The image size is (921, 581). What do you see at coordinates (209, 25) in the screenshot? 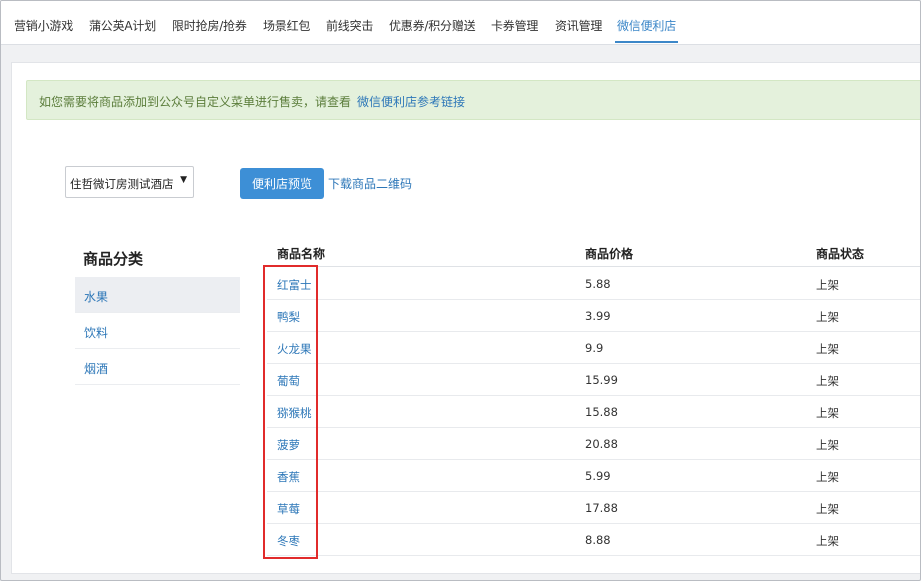
I see `tab-flash-sale: 限时抢房/抢券` at bounding box center [209, 25].